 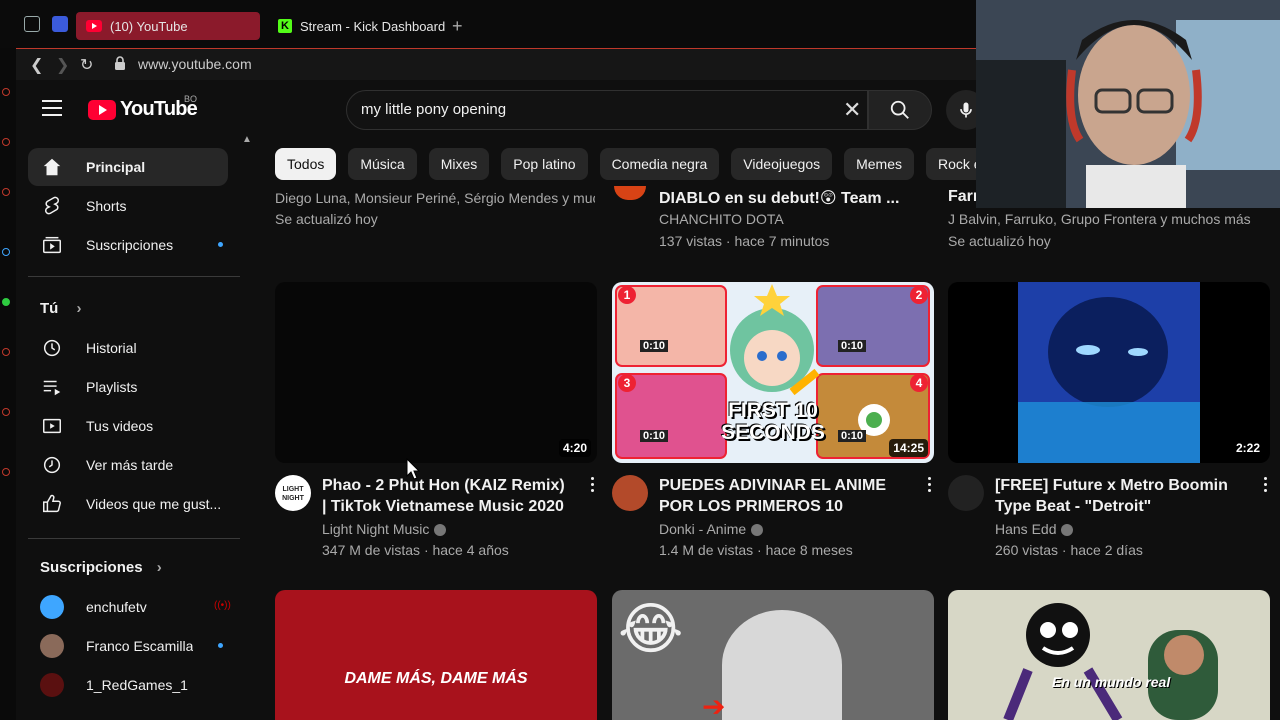 I want to click on collage-number: 2, so click(x=919, y=295).